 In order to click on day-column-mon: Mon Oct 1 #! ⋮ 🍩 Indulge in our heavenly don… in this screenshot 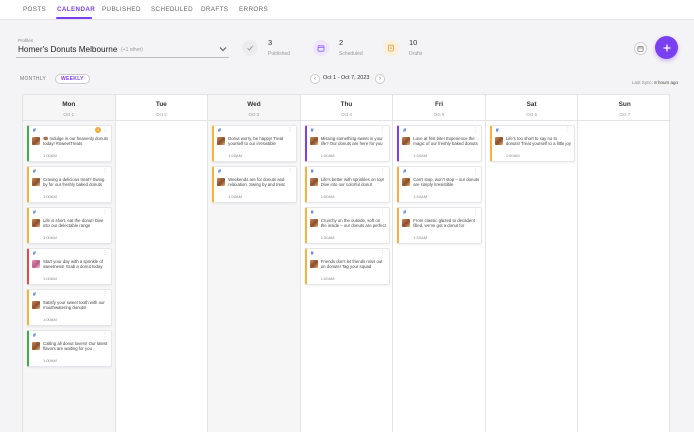, I will do `click(69, 263)`.